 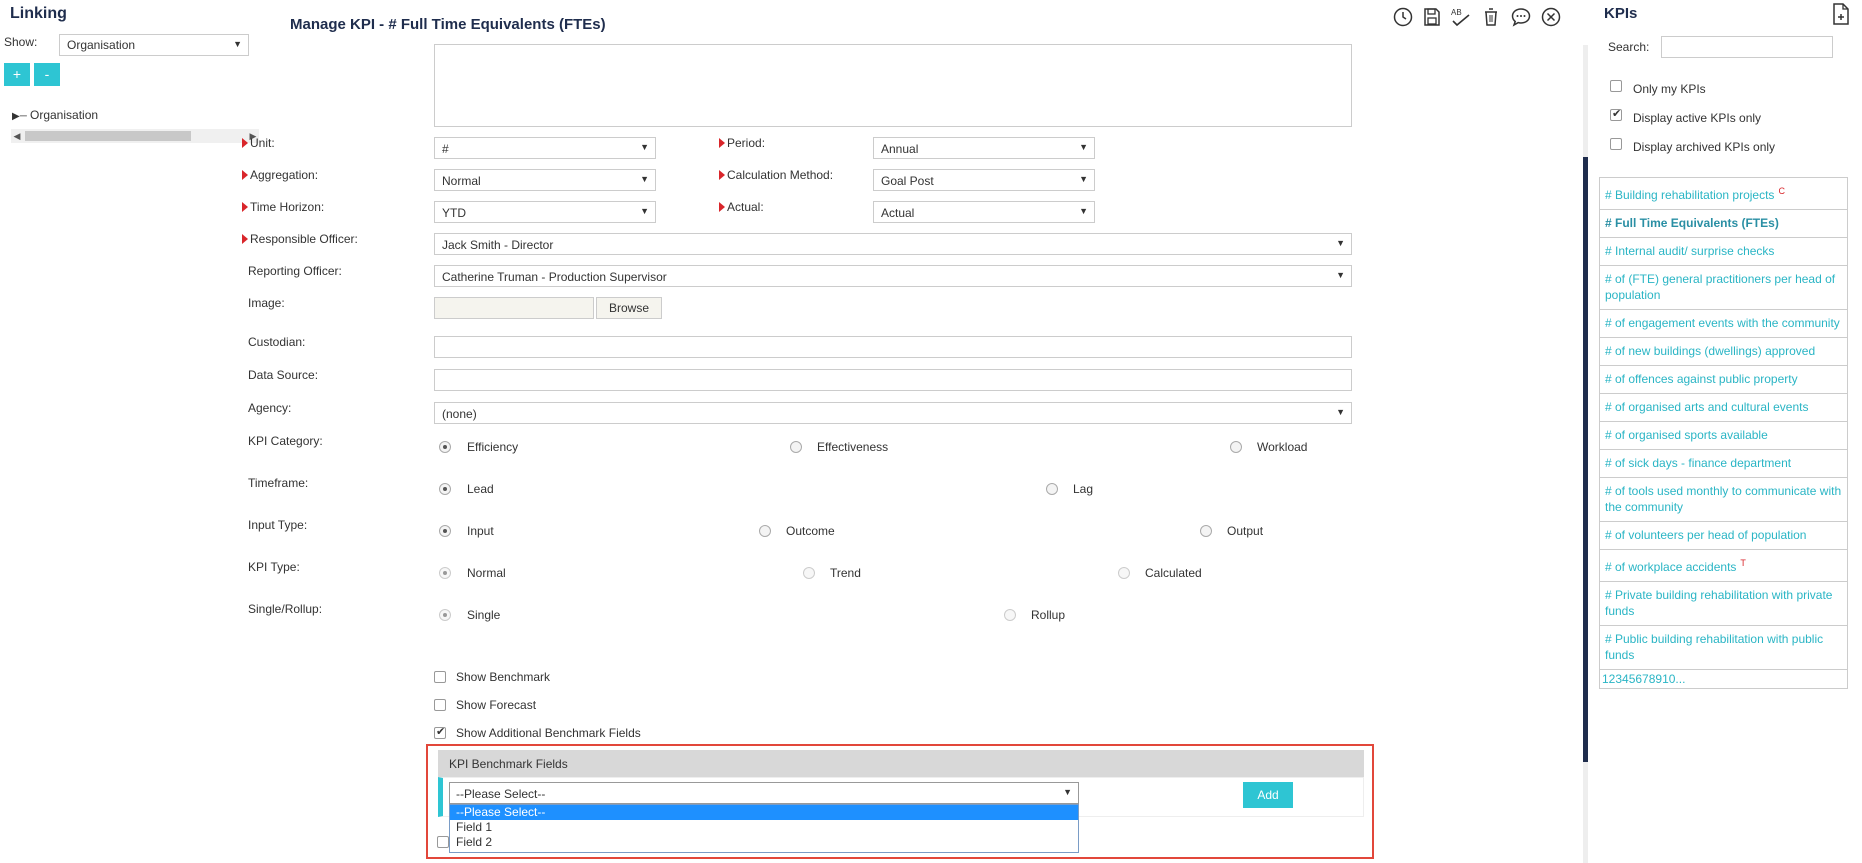 I want to click on kpi-list-item: # of new buildings (dwellings) approved, so click(x=1723, y=352).